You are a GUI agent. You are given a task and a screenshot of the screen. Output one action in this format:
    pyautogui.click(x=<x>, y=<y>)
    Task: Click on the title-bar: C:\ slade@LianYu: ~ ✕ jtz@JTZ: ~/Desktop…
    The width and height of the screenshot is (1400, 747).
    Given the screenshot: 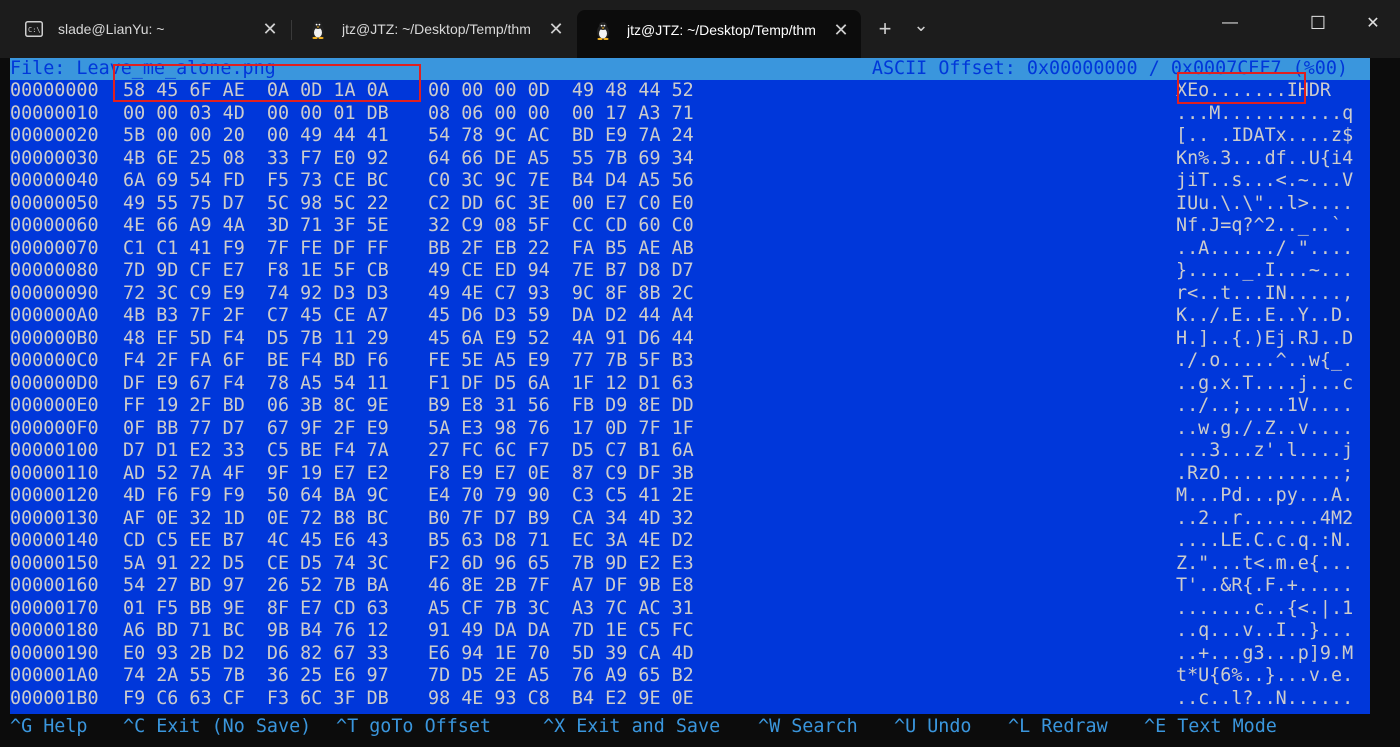 What is the action you would take?
    pyautogui.click(x=700, y=29)
    